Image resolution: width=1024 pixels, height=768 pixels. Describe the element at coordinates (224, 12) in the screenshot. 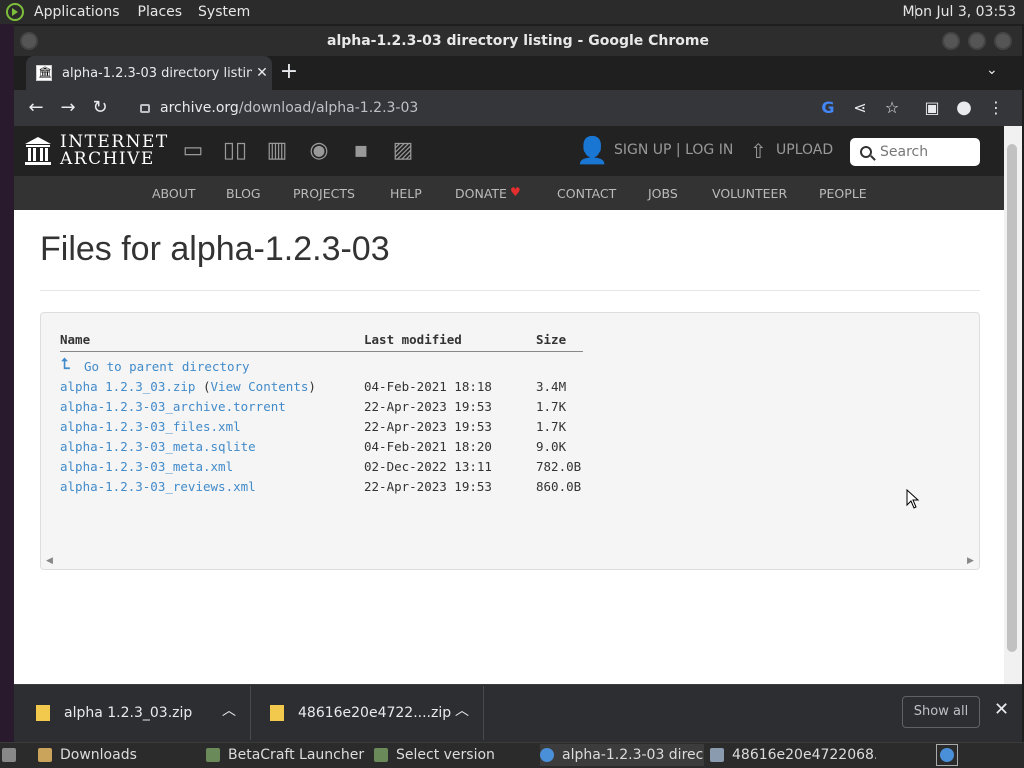

I see `menu-system: System` at that location.